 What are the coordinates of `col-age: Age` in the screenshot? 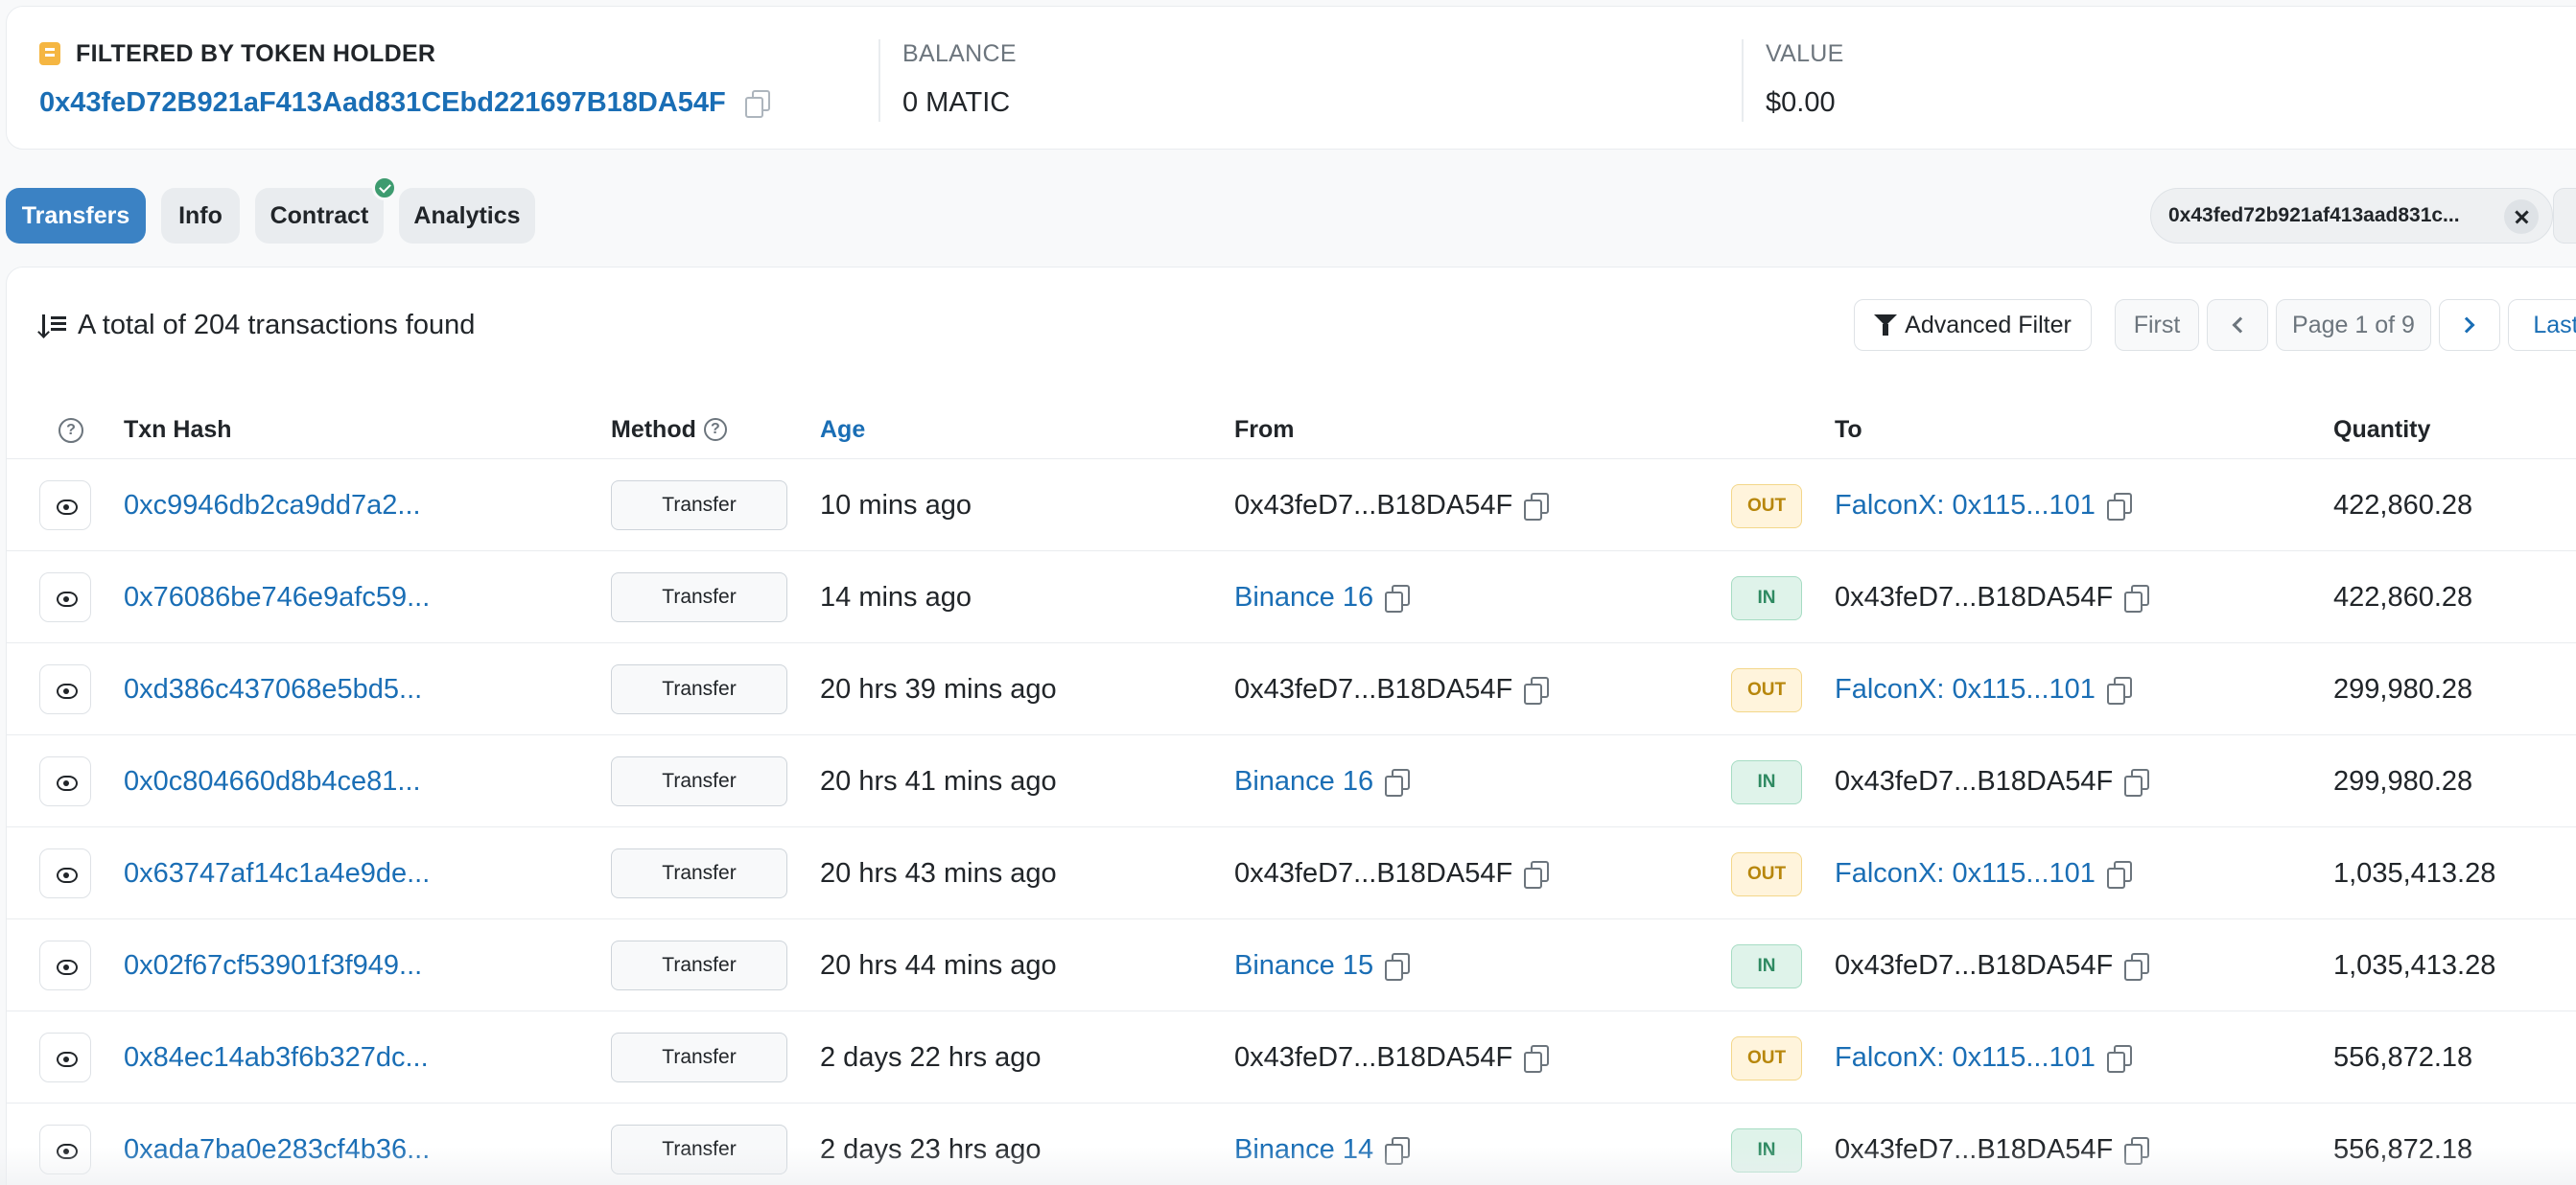 It's located at (842, 429).